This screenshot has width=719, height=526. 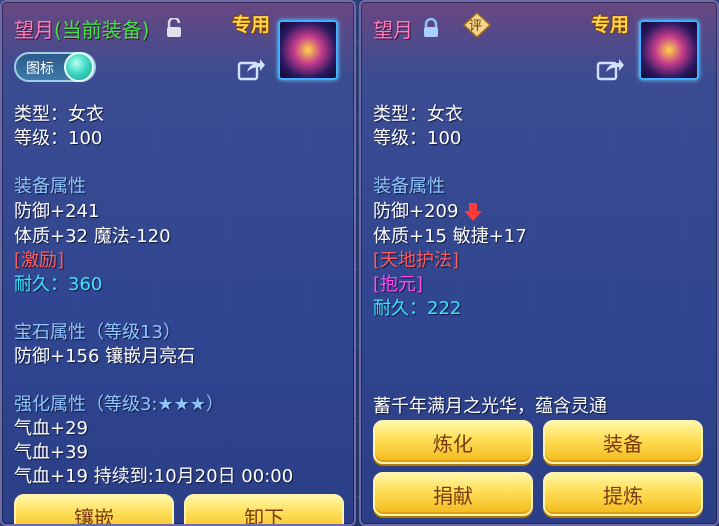 I want to click on defense-line: 防御+209, so click(x=428, y=210).